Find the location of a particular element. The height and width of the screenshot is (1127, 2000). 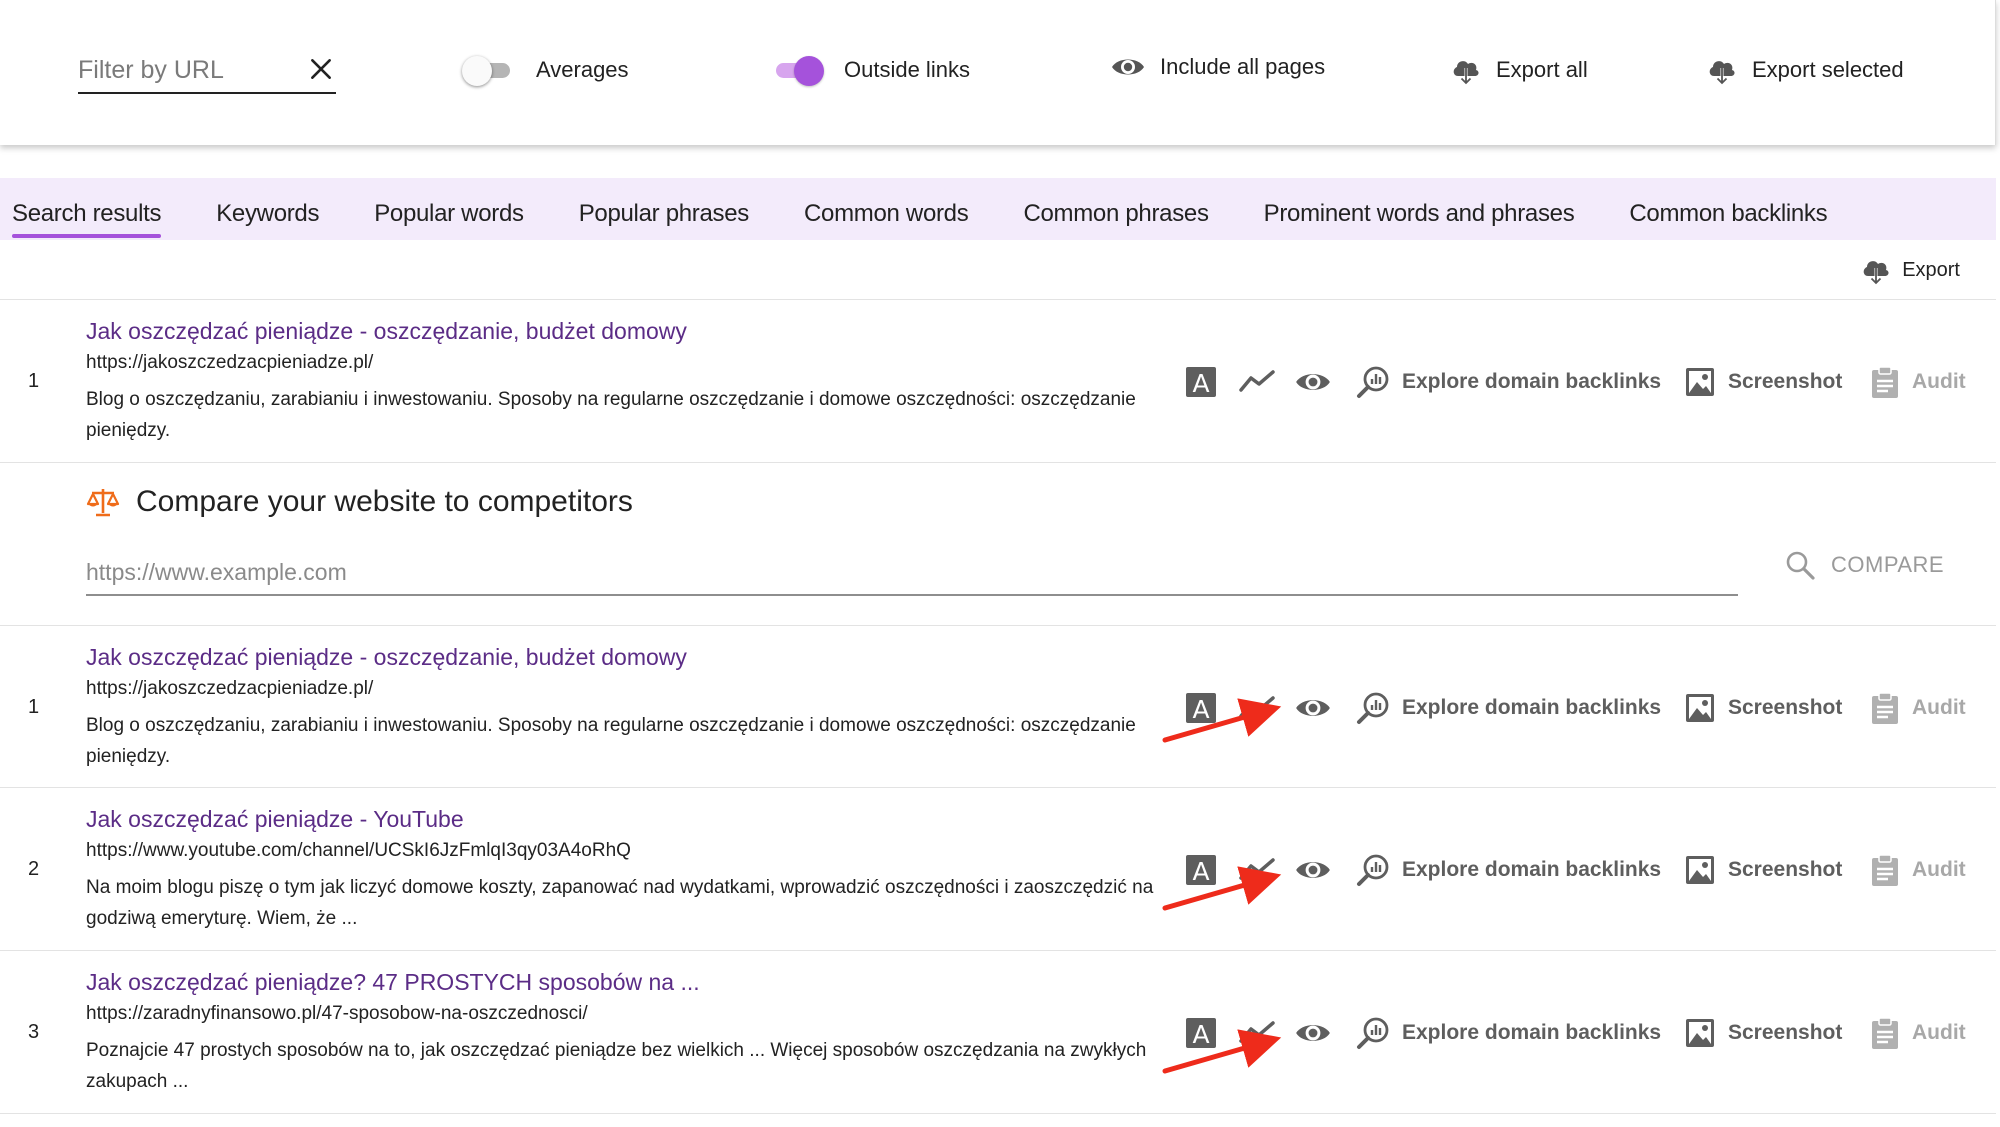

tab-common-backlinks: Common backlinks is located at coordinates (1728, 209).